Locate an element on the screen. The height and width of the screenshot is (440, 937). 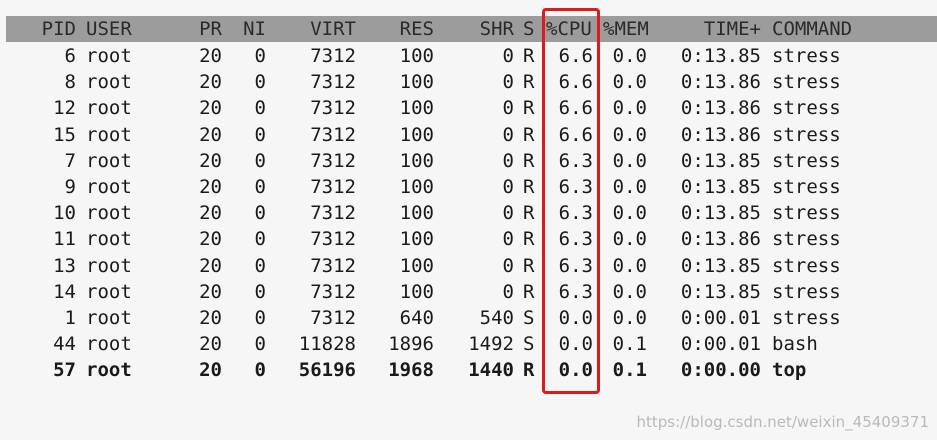
table-row: 12 root 20 0 7312 100 0 R 6.6 0.0 0:13.86 stress is located at coordinates (468, 108).